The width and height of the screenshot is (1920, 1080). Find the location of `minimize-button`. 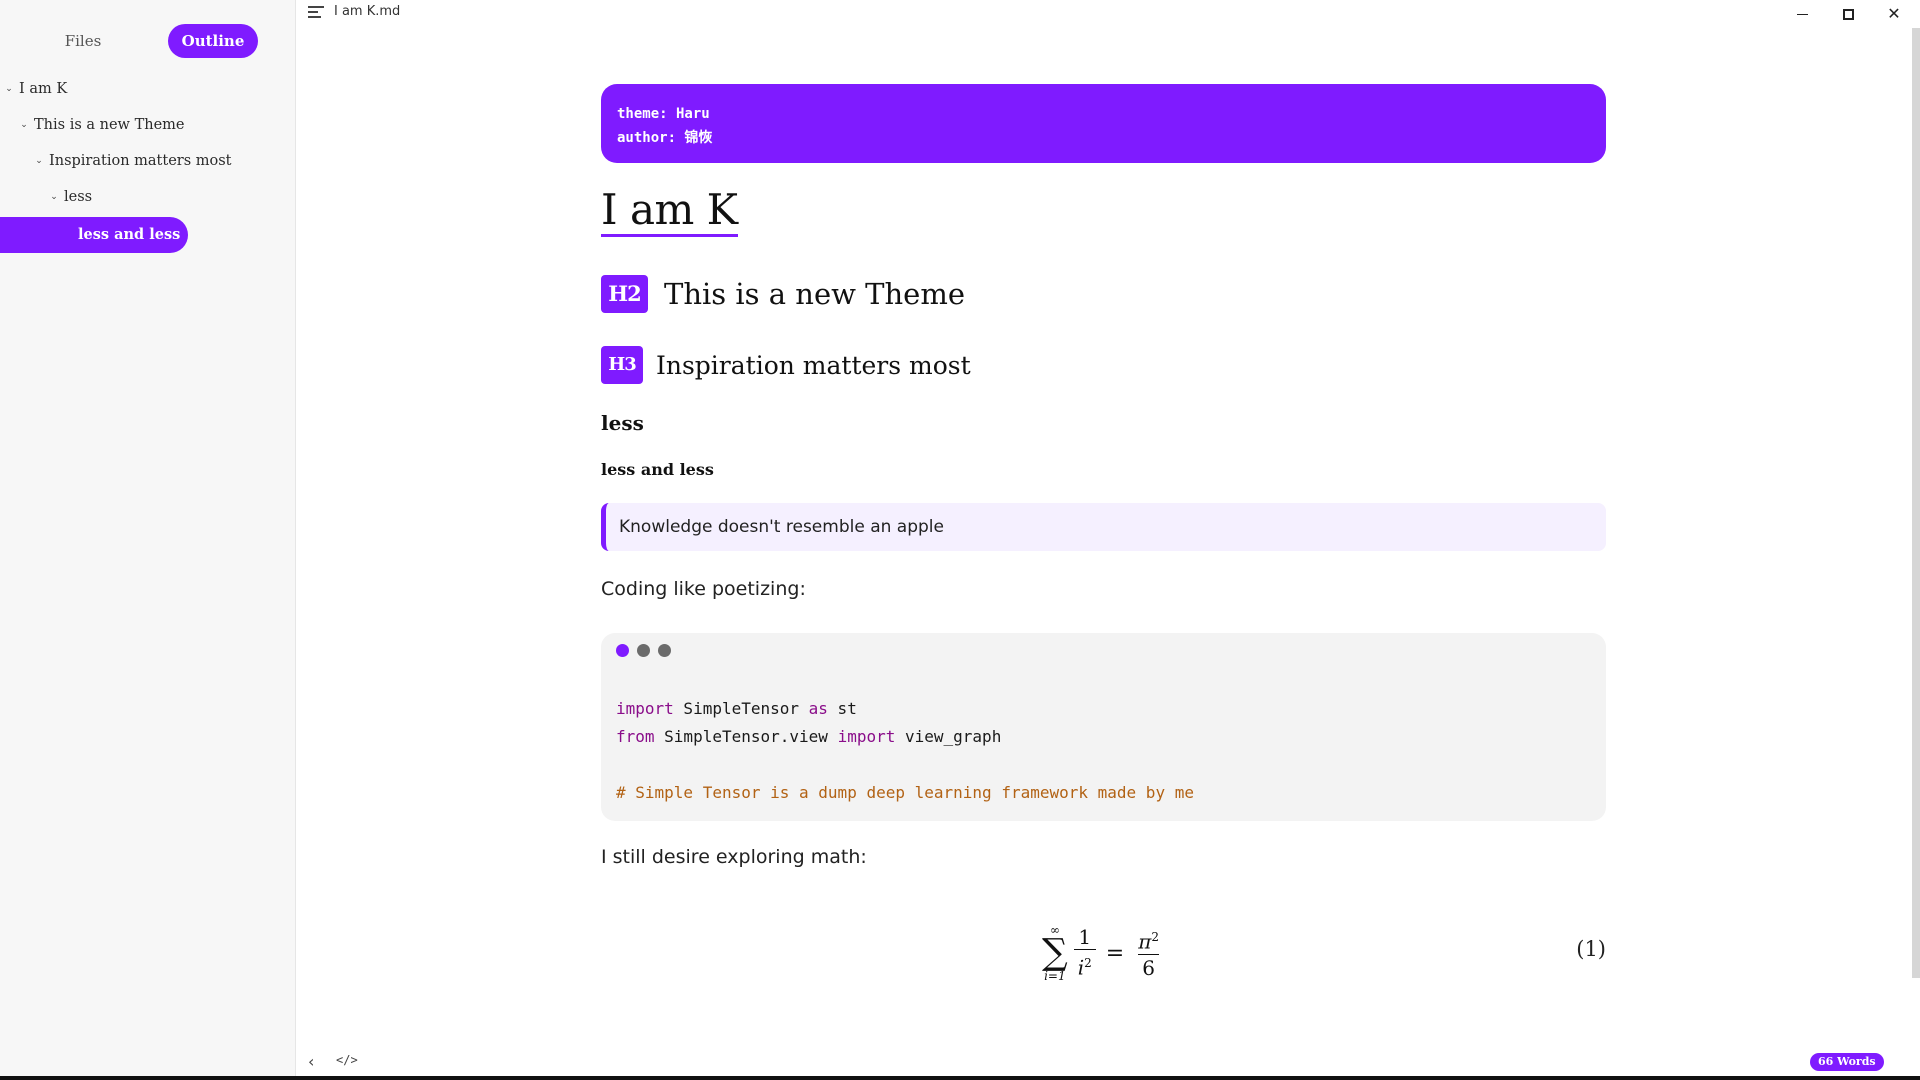

minimize-button is located at coordinates (1802, 14).